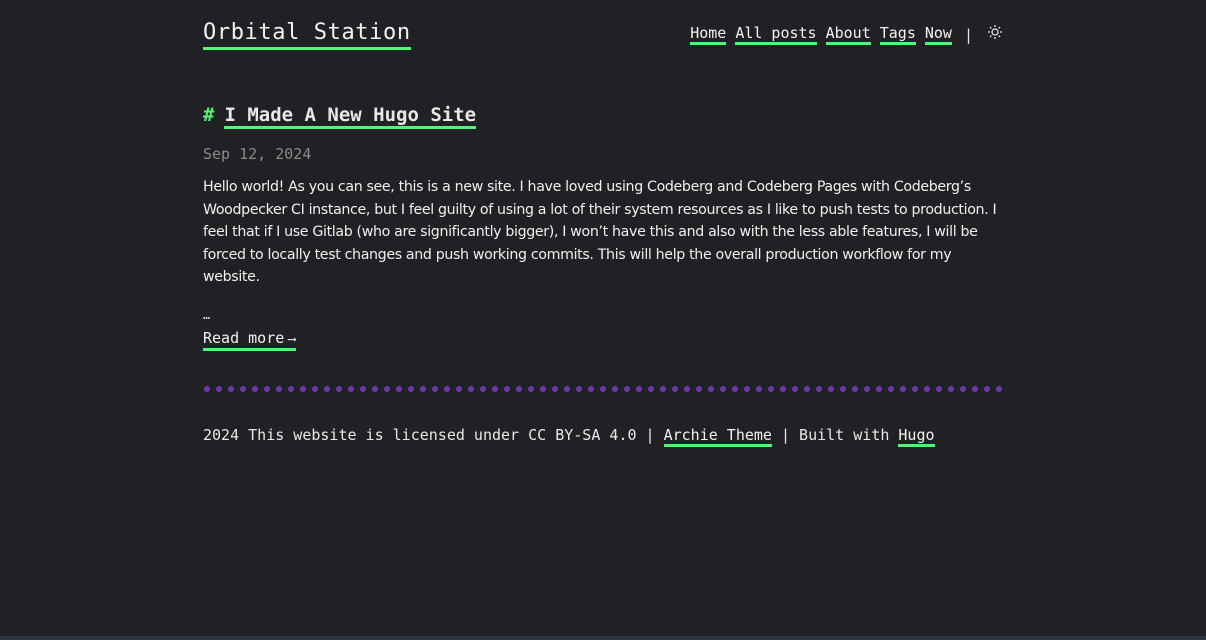 This screenshot has width=1206, height=640. What do you see at coordinates (603, 638) in the screenshot?
I see `bottom-edge` at bounding box center [603, 638].